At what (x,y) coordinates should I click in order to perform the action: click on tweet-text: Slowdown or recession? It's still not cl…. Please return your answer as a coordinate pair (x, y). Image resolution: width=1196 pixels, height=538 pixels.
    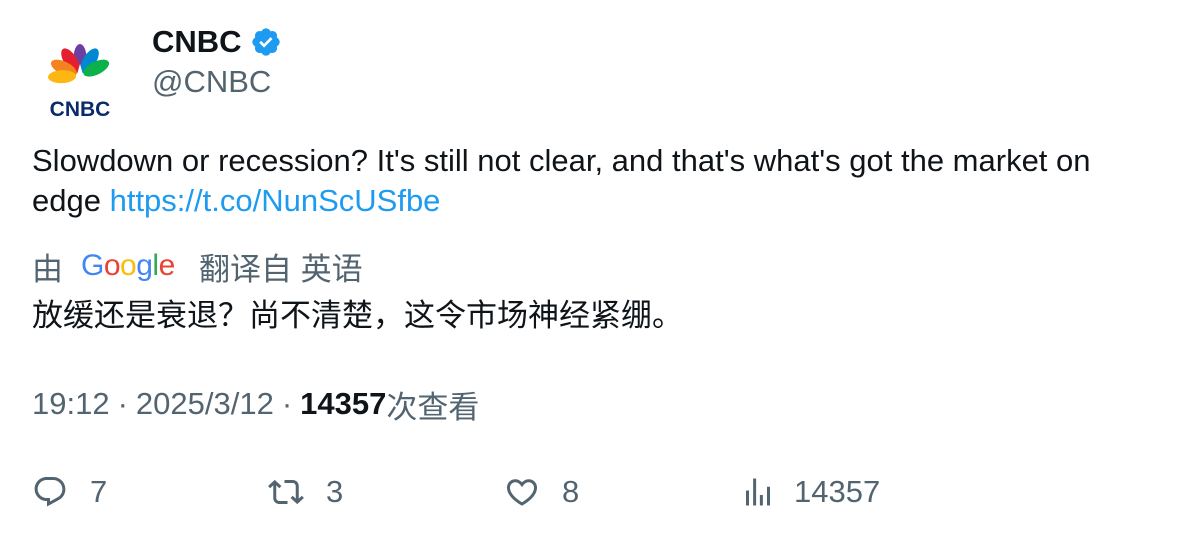
    Looking at the image, I should click on (597, 181).